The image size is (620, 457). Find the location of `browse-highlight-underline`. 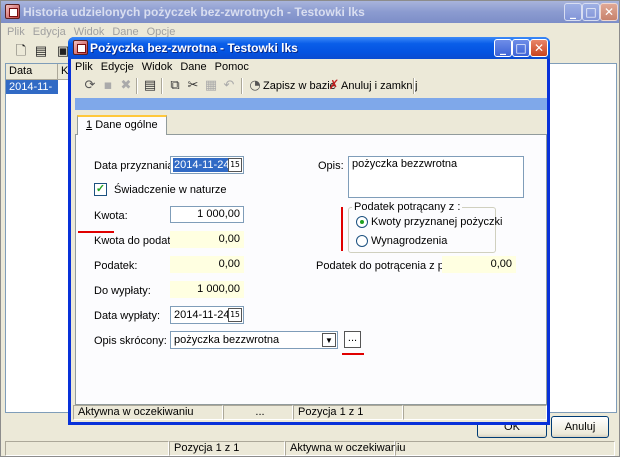

browse-highlight-underline is located at coordinates (353, 354).